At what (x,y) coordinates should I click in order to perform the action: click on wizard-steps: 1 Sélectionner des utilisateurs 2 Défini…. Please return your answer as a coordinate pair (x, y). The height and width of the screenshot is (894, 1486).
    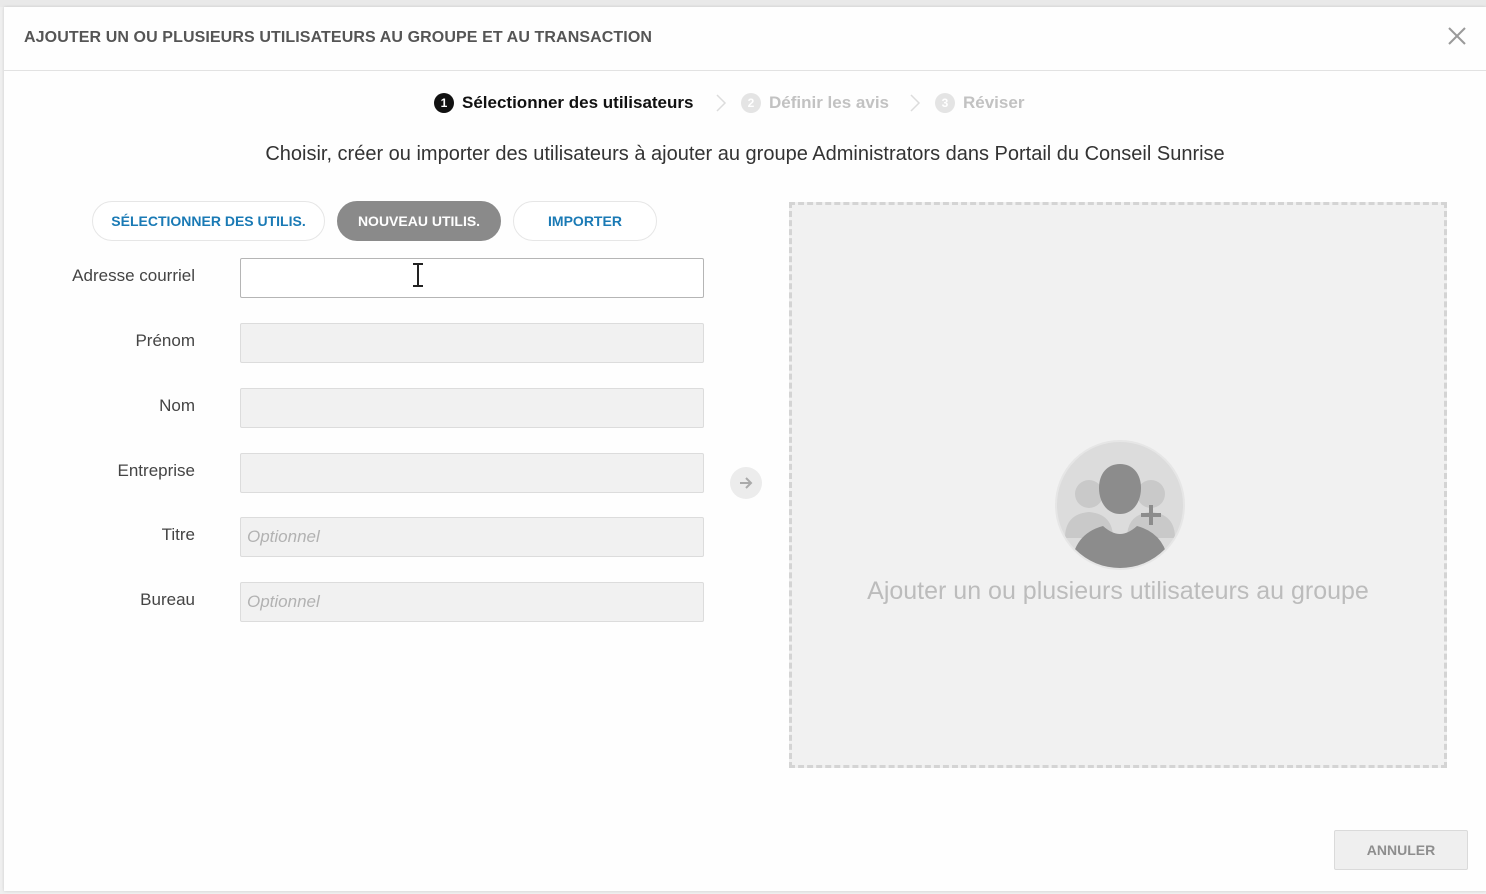
    Looking at the image, I should click on (745, 103).